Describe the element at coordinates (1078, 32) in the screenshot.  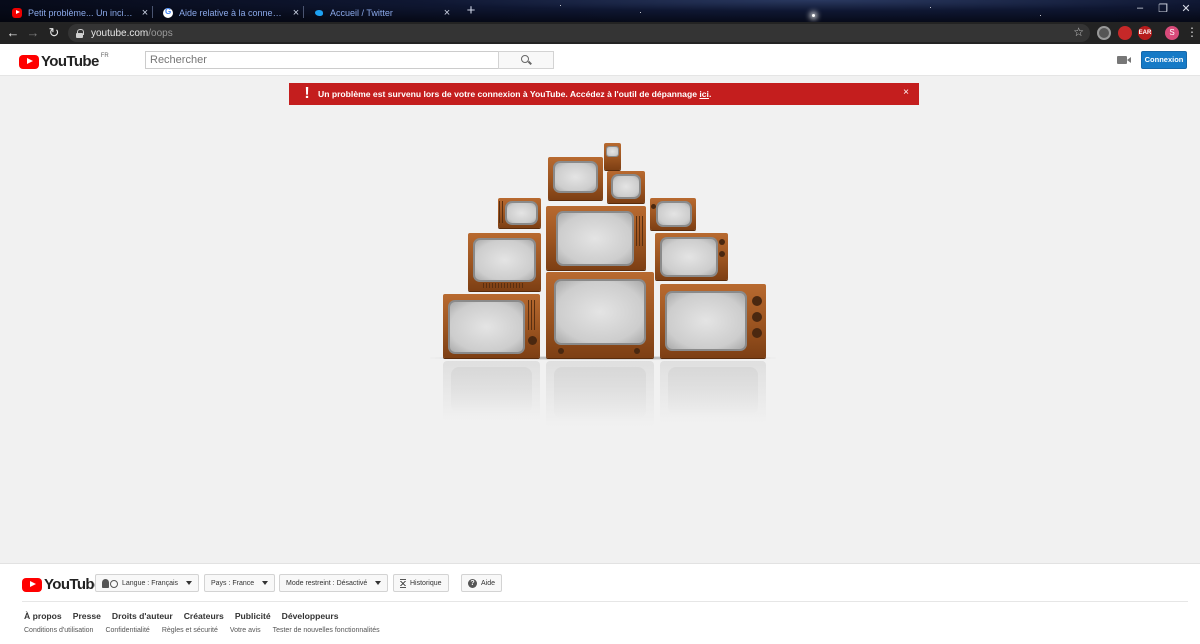
I see `bookmark-star-icon: ☆` at that location.